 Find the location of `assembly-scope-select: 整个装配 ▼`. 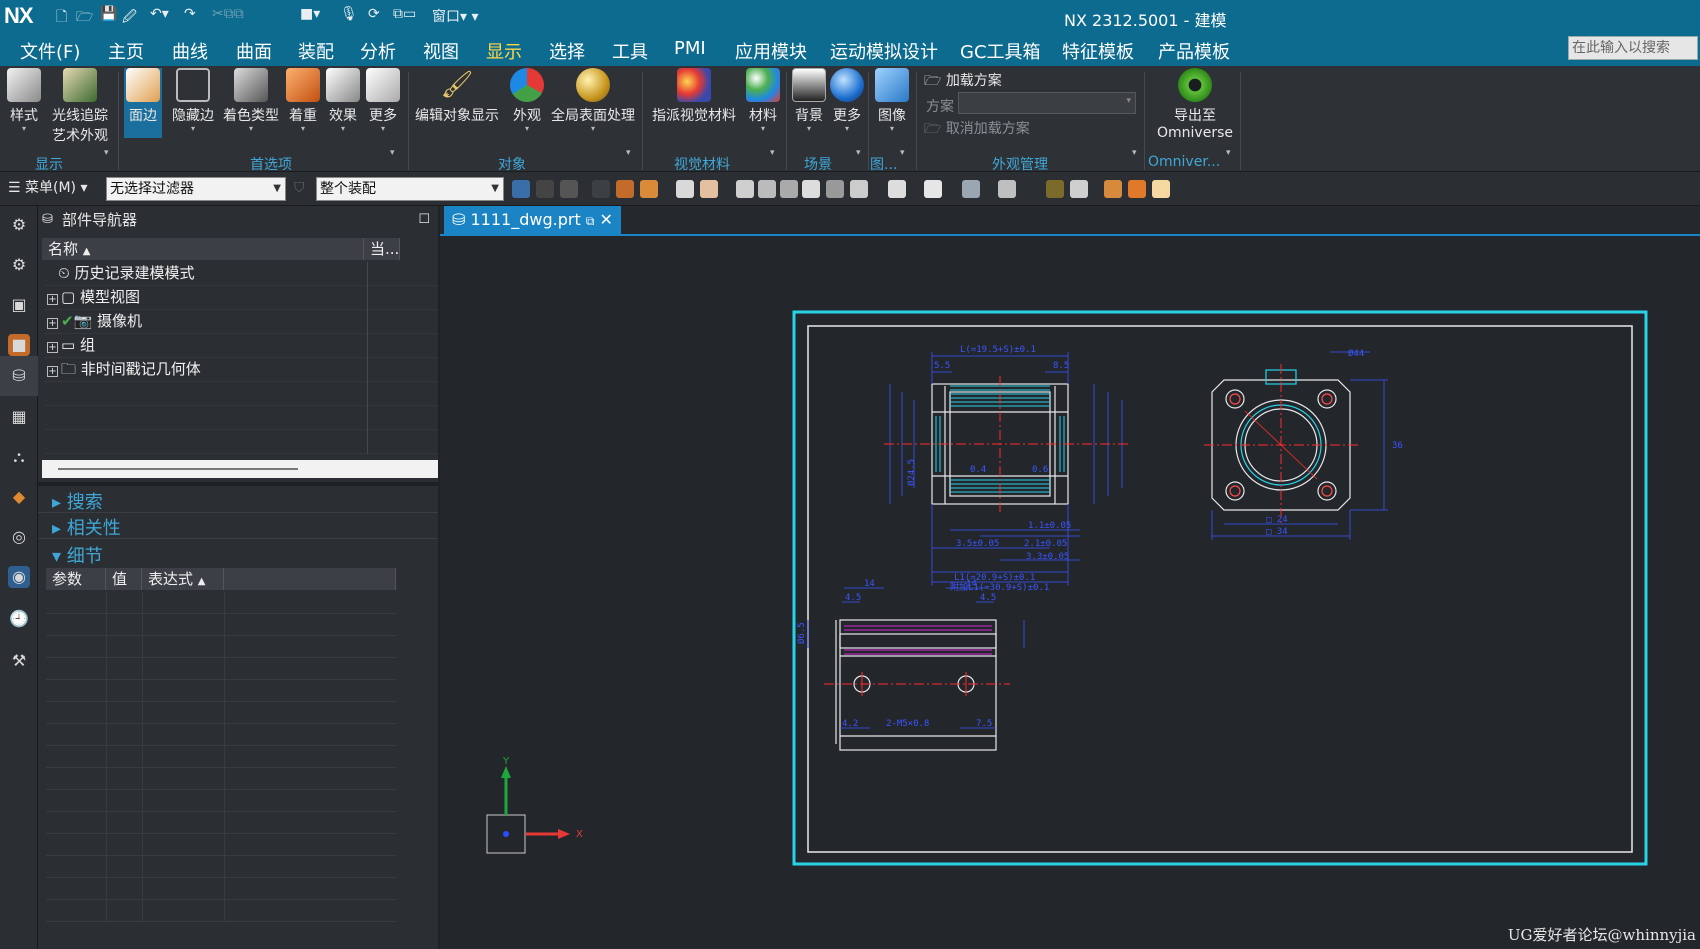

assembly-scope-select: 整个装配 ▼ is located at coordinates (410, 189).